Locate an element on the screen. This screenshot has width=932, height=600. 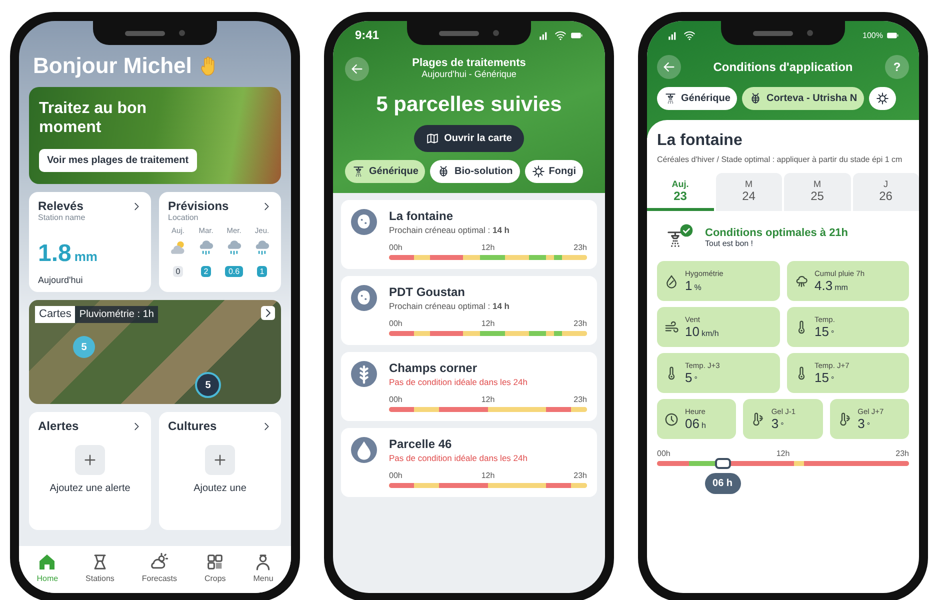
readings-card: Relevés Station name 1.8 mm Aujourd'hui is located at coordinates (90, 242).